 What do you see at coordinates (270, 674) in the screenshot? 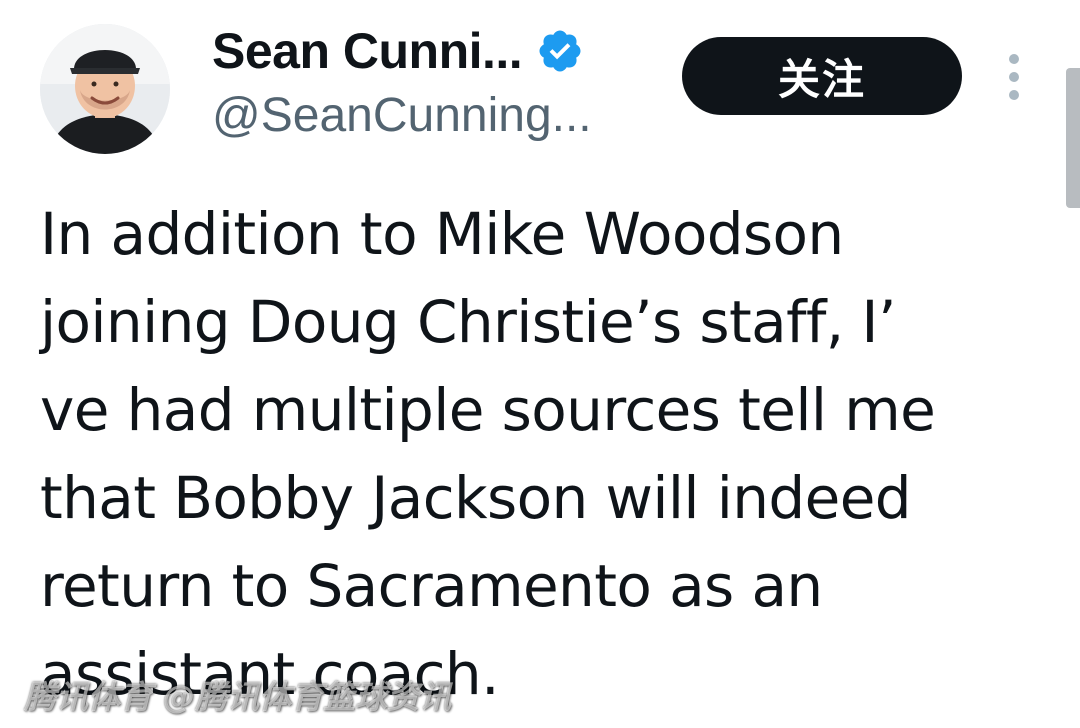
I see `tweet-line: assistant coach.` at bounding box center [270, 674].